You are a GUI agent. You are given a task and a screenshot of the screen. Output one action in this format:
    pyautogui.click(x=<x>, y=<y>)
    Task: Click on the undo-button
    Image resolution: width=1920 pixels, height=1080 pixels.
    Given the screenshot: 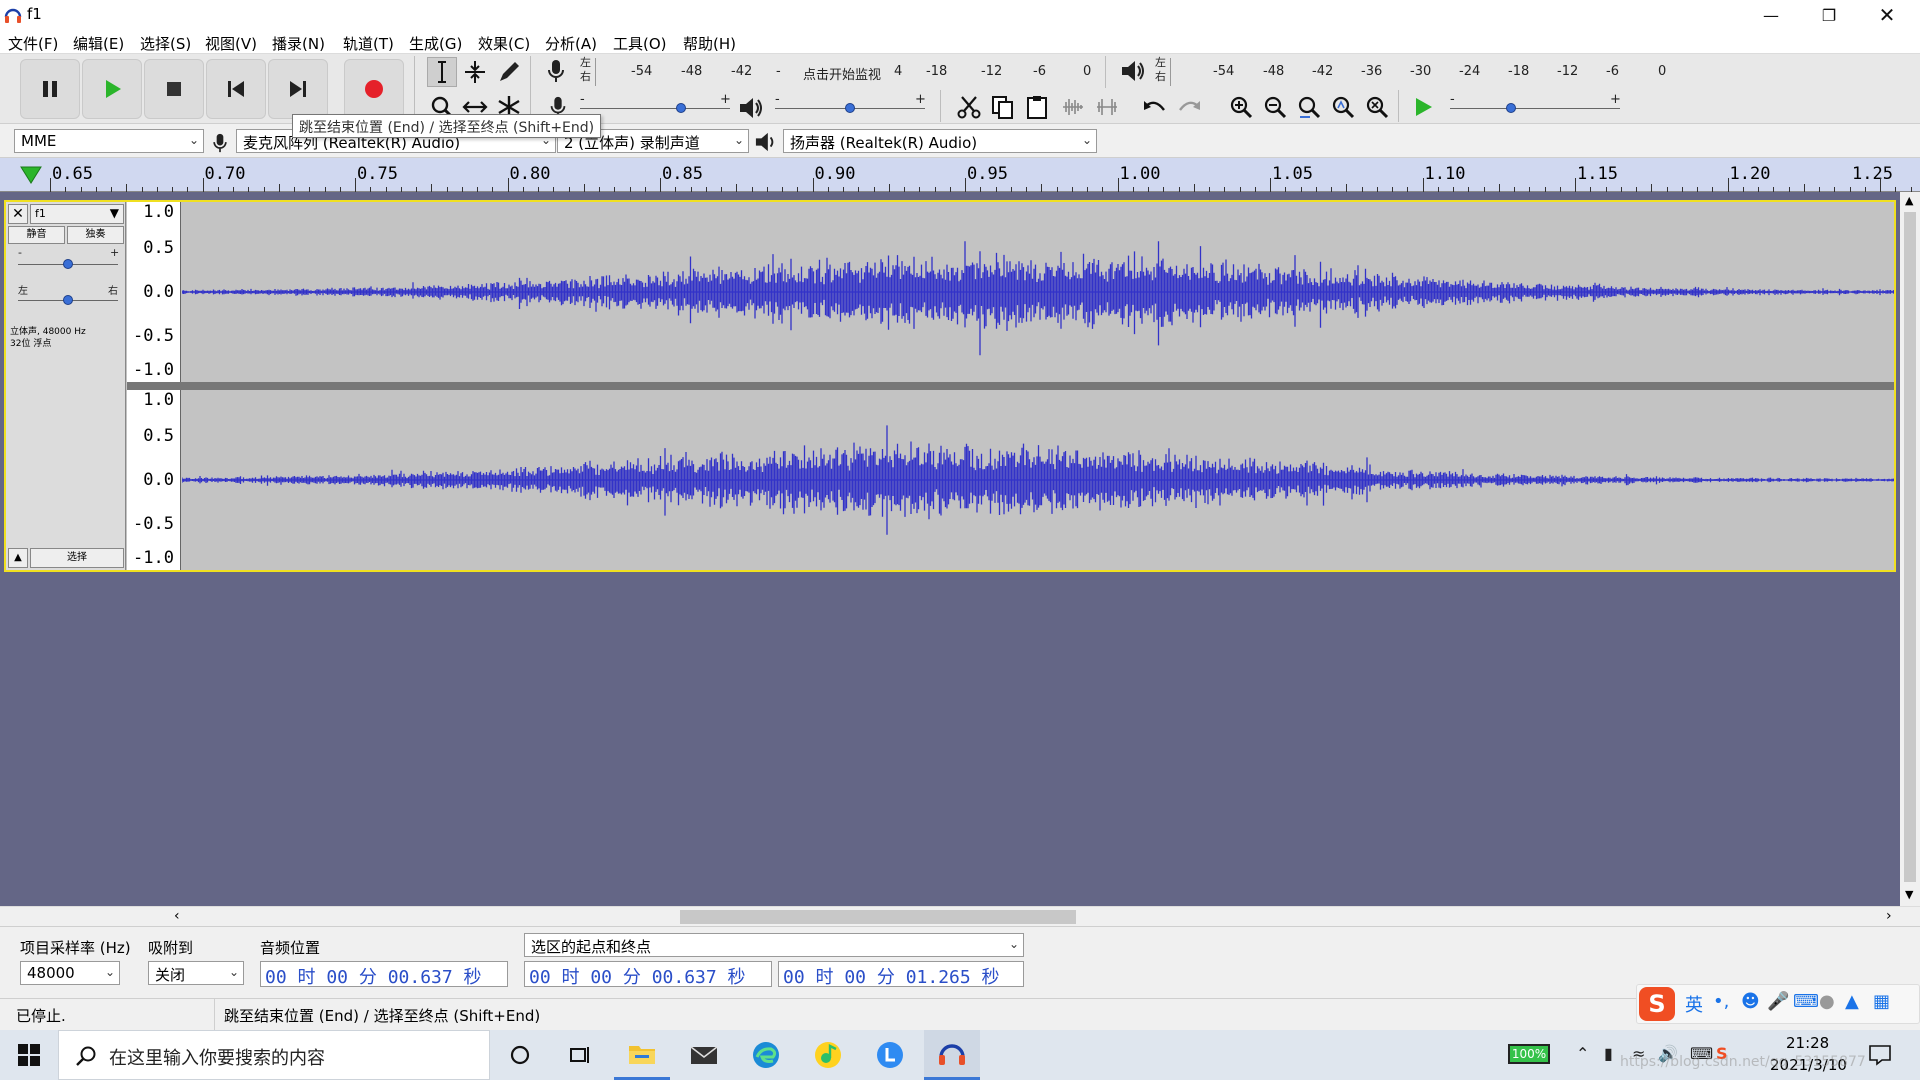 What is the action you would take?
    pyautogui.click(x=1155, y=107)
    